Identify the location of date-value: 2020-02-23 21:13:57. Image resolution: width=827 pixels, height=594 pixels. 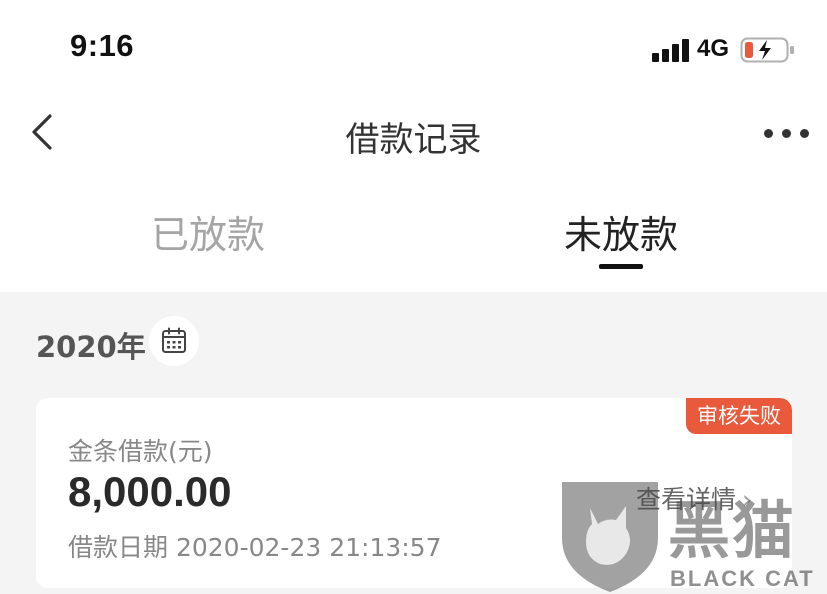
(308, 547).